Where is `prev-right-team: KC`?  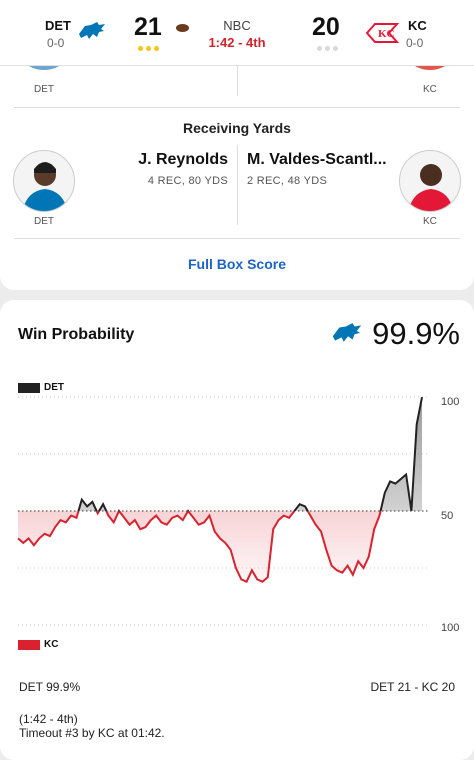 prev-right-team: KC is located at coordinates (430, 89).